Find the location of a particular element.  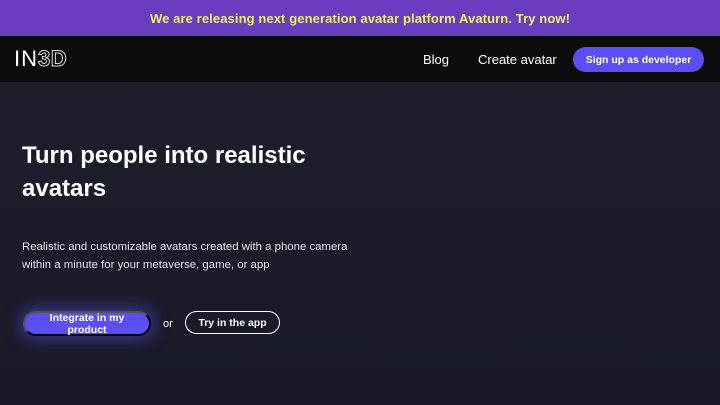

nav-link-create-avatar: Create avatar is located at coordinates (517, 59).